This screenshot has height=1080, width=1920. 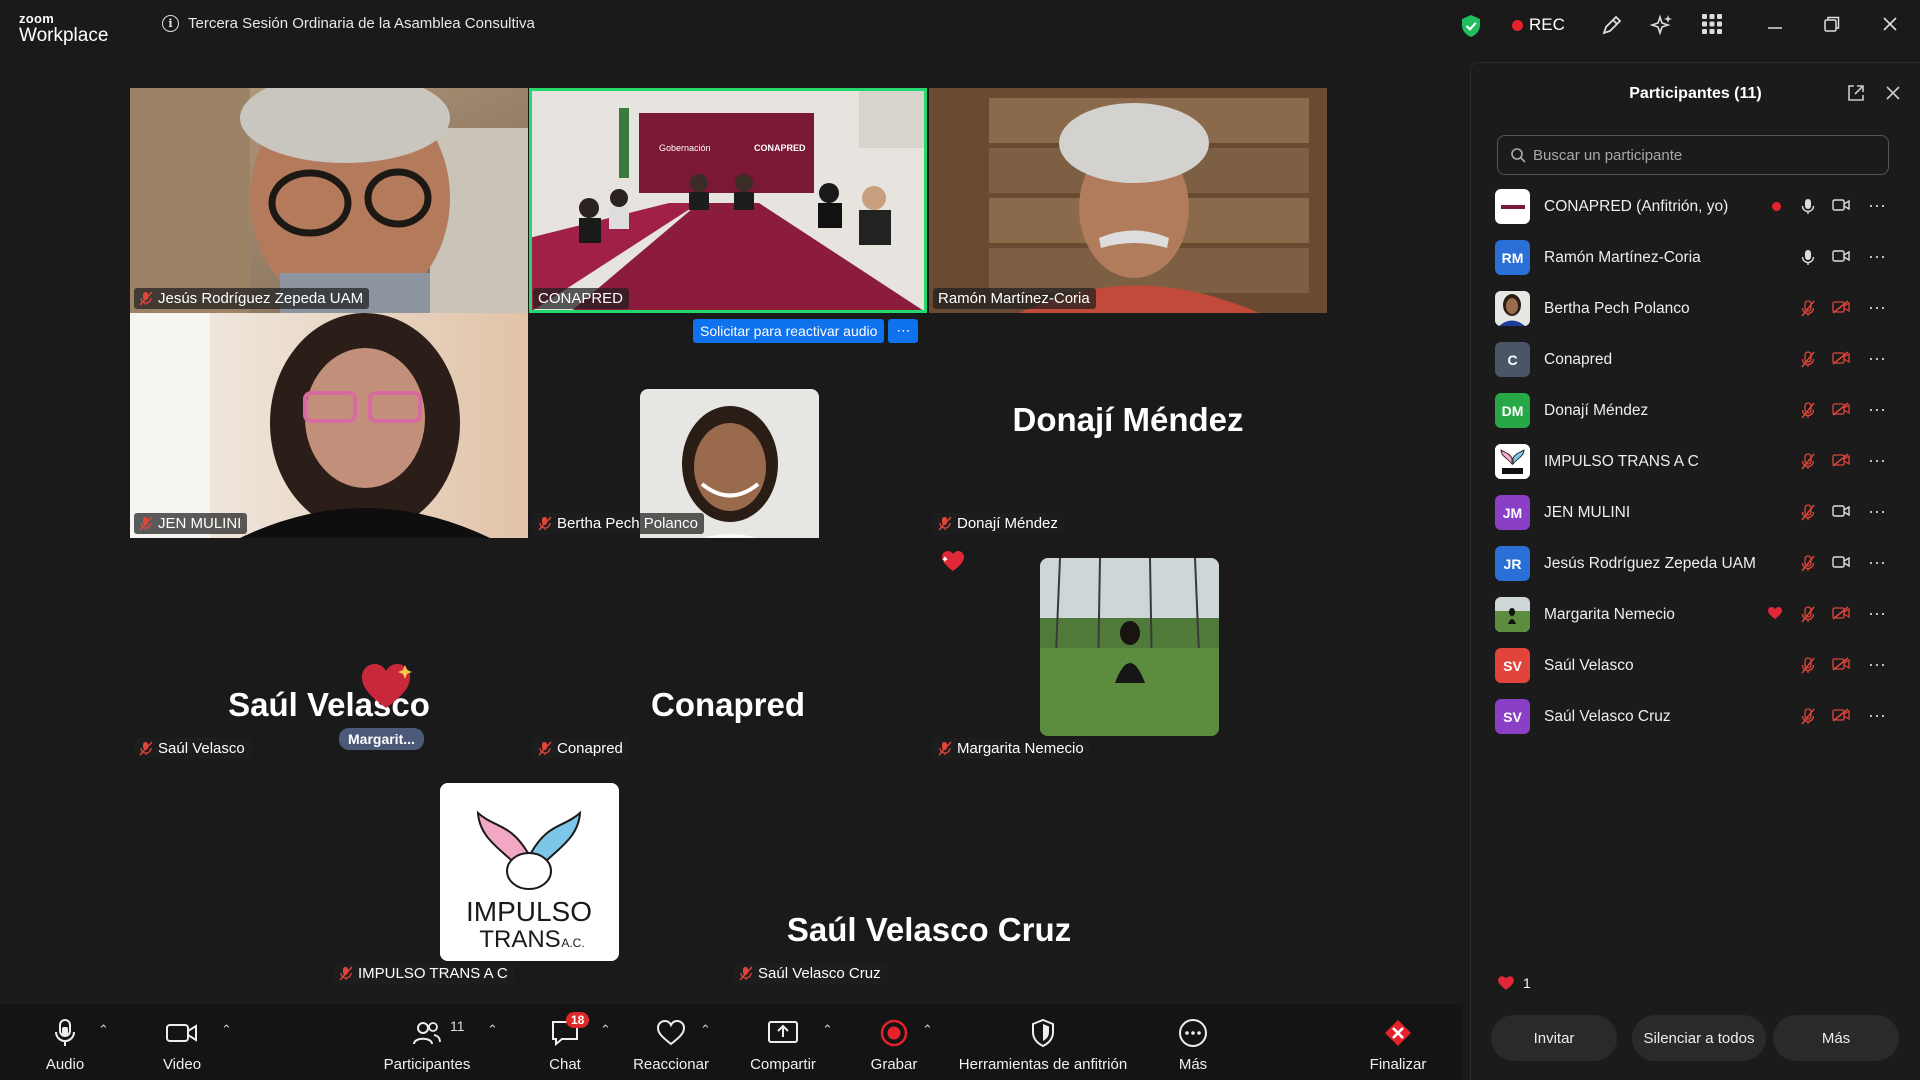 What do you see at coordinates (1193, 1064) in the screenshot?
I see `more-label: Más` at bounding box center [1193, 1064].